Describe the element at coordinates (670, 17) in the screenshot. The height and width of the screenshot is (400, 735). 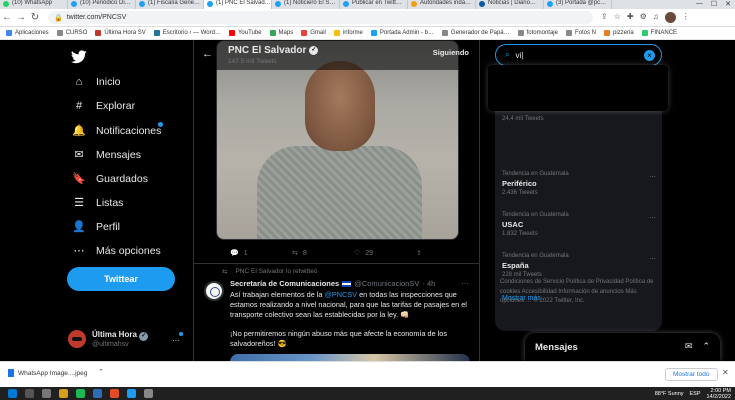
I see `profile-avatar` at that location.